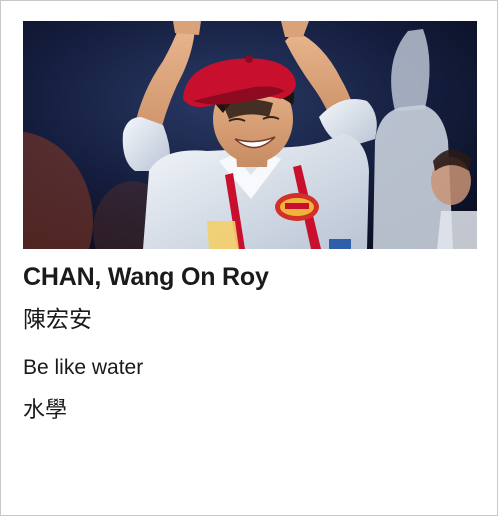 The image size is (498, 518). What do you see at coordinates (57, 319) in the screenshot?
I see `name-chinese: 陳宏安` at bounding box center [57, 319].